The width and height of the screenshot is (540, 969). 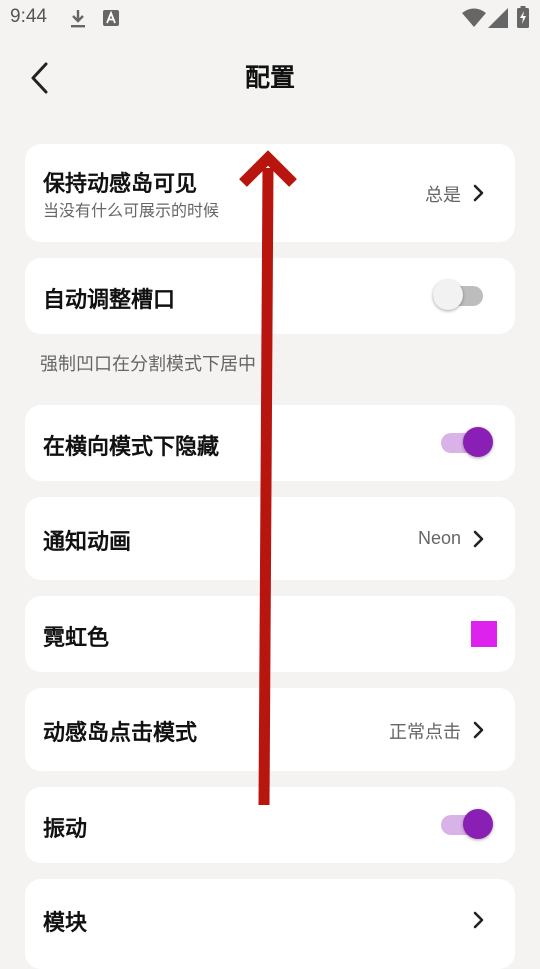 I want to click on auto-adjust-notch-label: 自动调整槽口, so click(x=109, y=300).